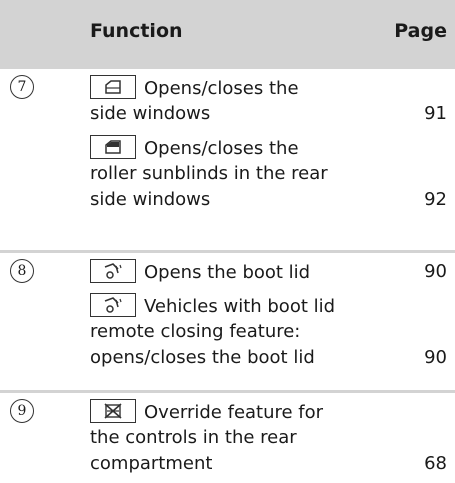 The image size is (455, 483). What do you see at coordinates (22, 271) in the screenshot?
I see `callout-number: 8` at bounding box center [22, 271].